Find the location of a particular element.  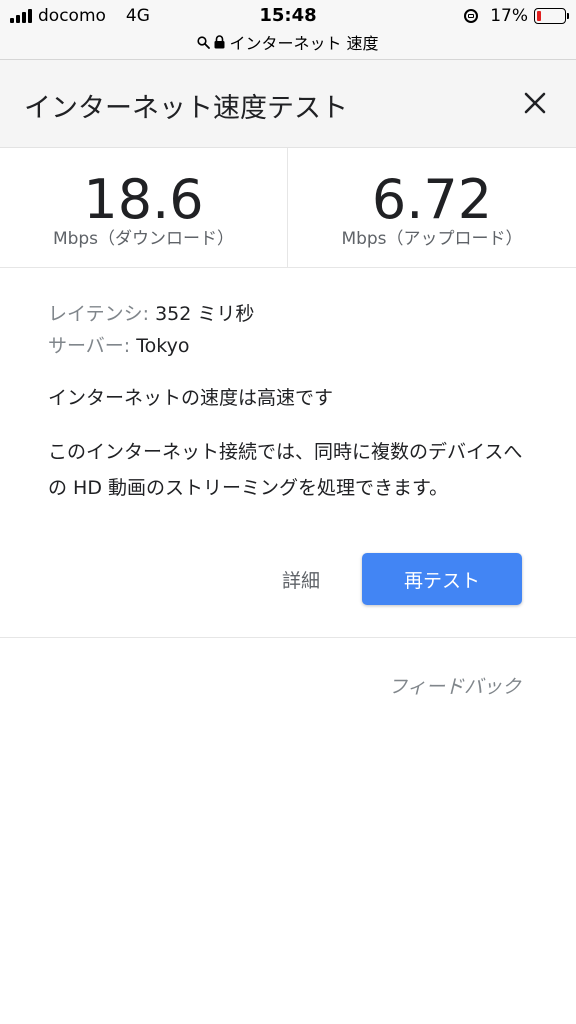

download-speed-label: Mbps（ダウンロード） is located at coordinates (143, 239).